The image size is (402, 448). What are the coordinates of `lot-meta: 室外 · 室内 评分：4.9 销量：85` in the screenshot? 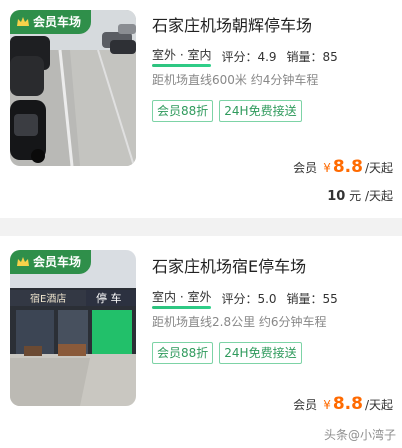 It's located at (245, 56).